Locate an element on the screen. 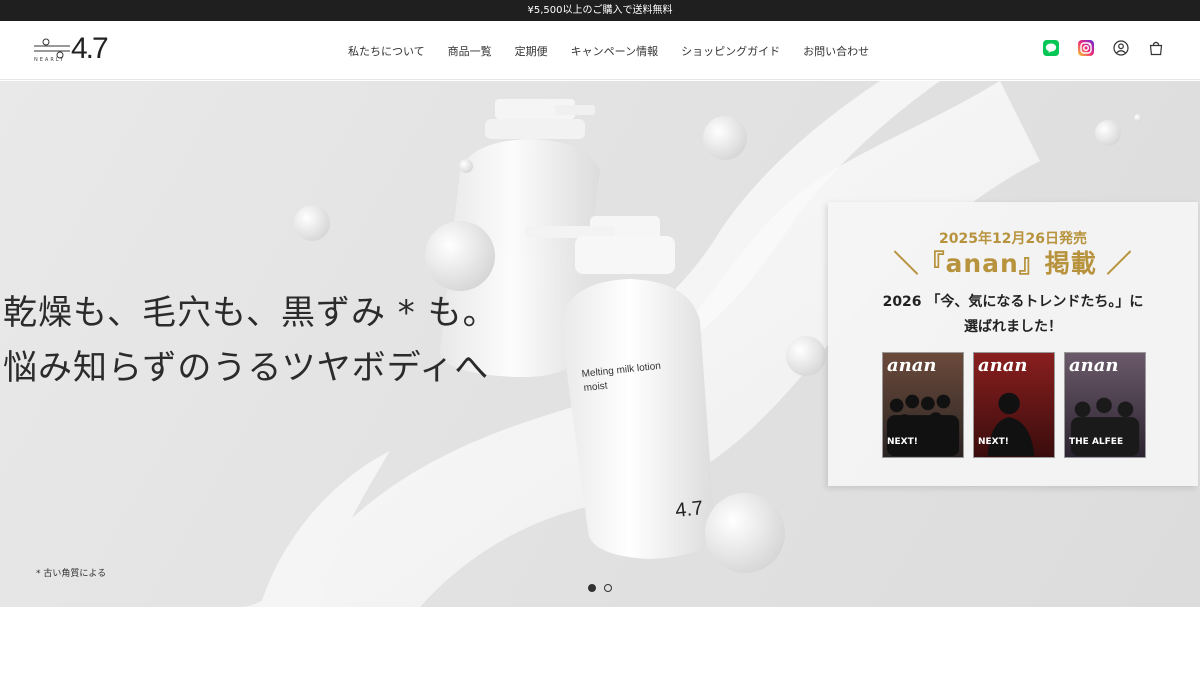 Image resolution: width=1200 pixels, height=690 pixels. card-body-line2: 選ばれました！ is located at coordinates (1013, 327).